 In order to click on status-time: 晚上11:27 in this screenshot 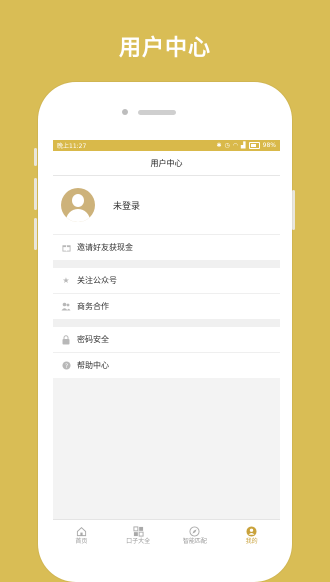, I will do `click(72, 146)`.